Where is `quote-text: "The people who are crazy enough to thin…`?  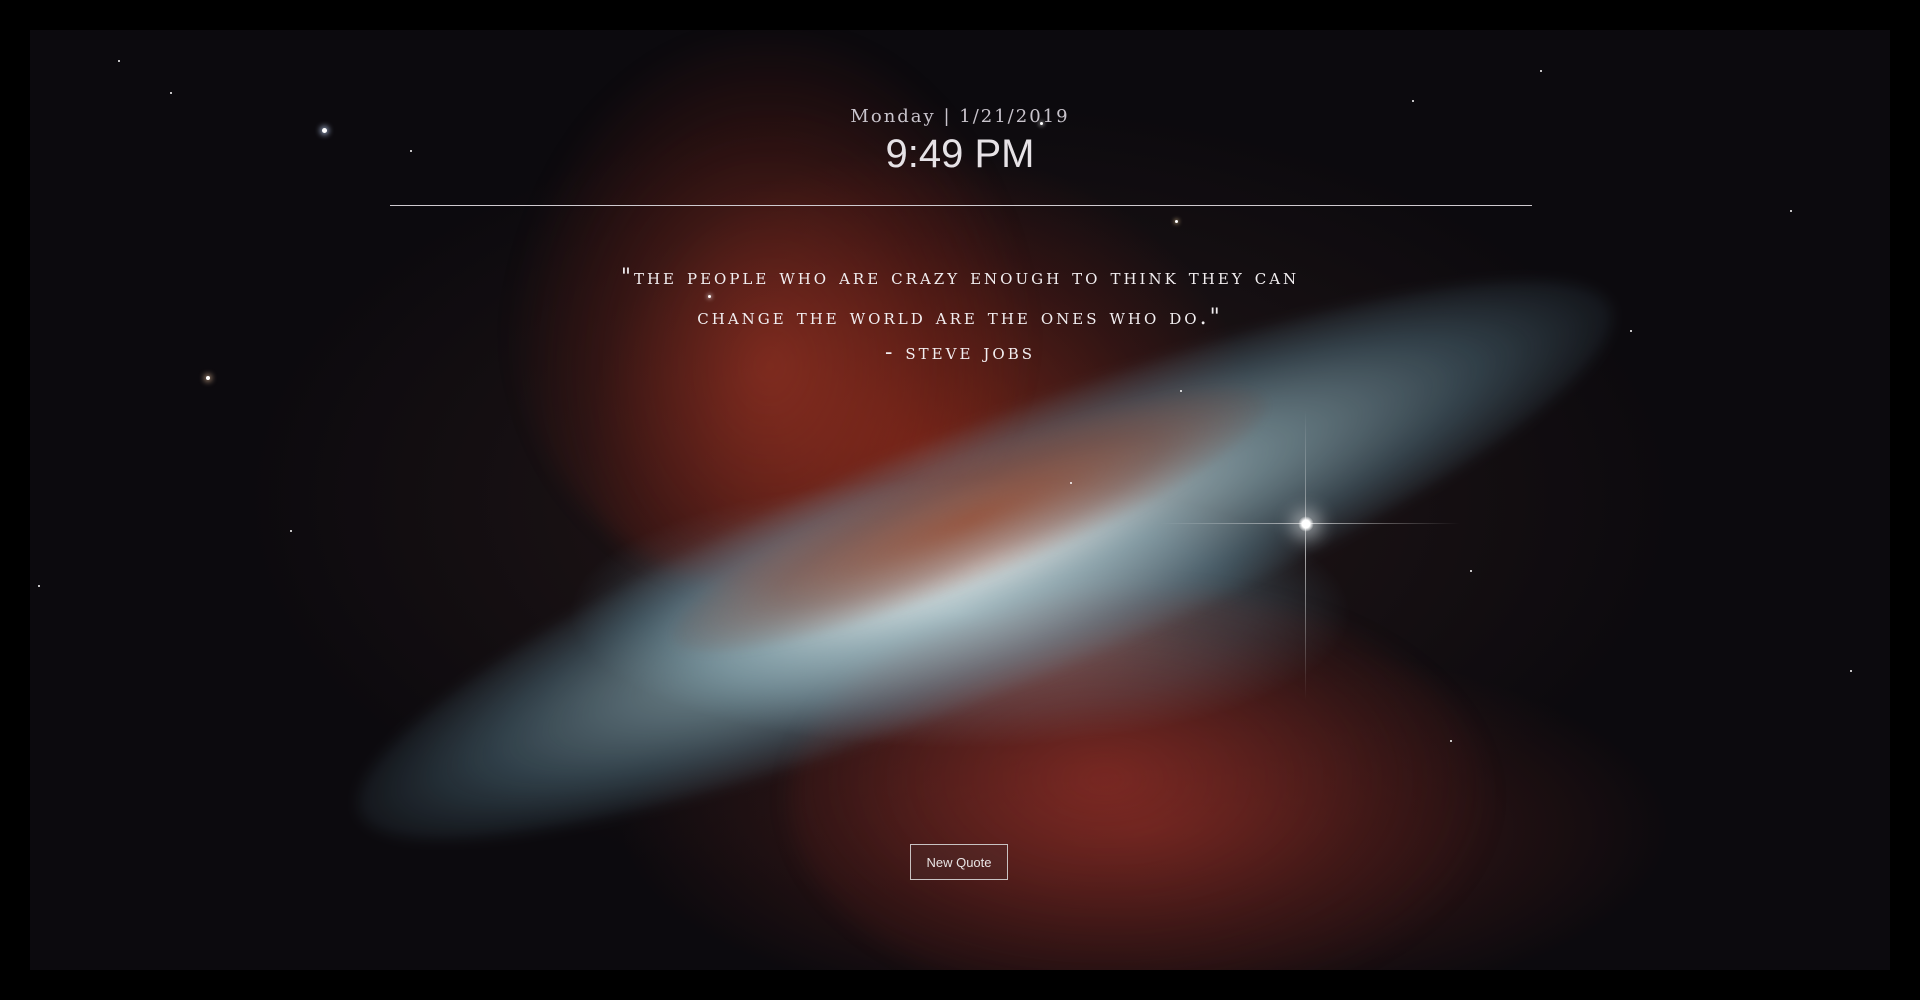 quote-text: "The people who are crazy enough to thin… is located at coordinates (960, 298).